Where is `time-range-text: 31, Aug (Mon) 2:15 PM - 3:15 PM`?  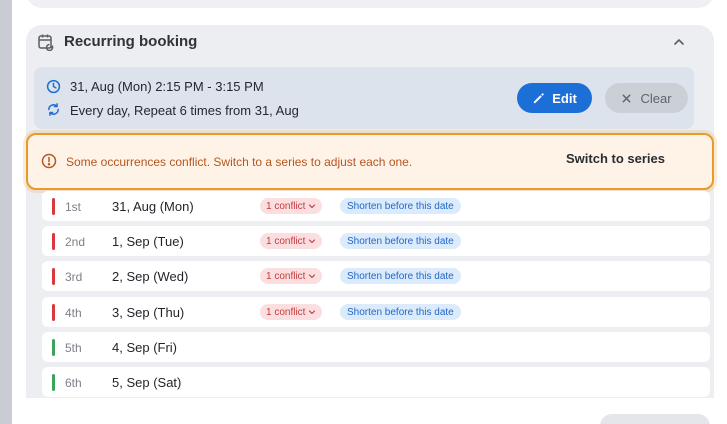 time-range-text: 31, Aug (Mon) 2:15 PM - 3:15 PM is located at coordinates (167, 86).